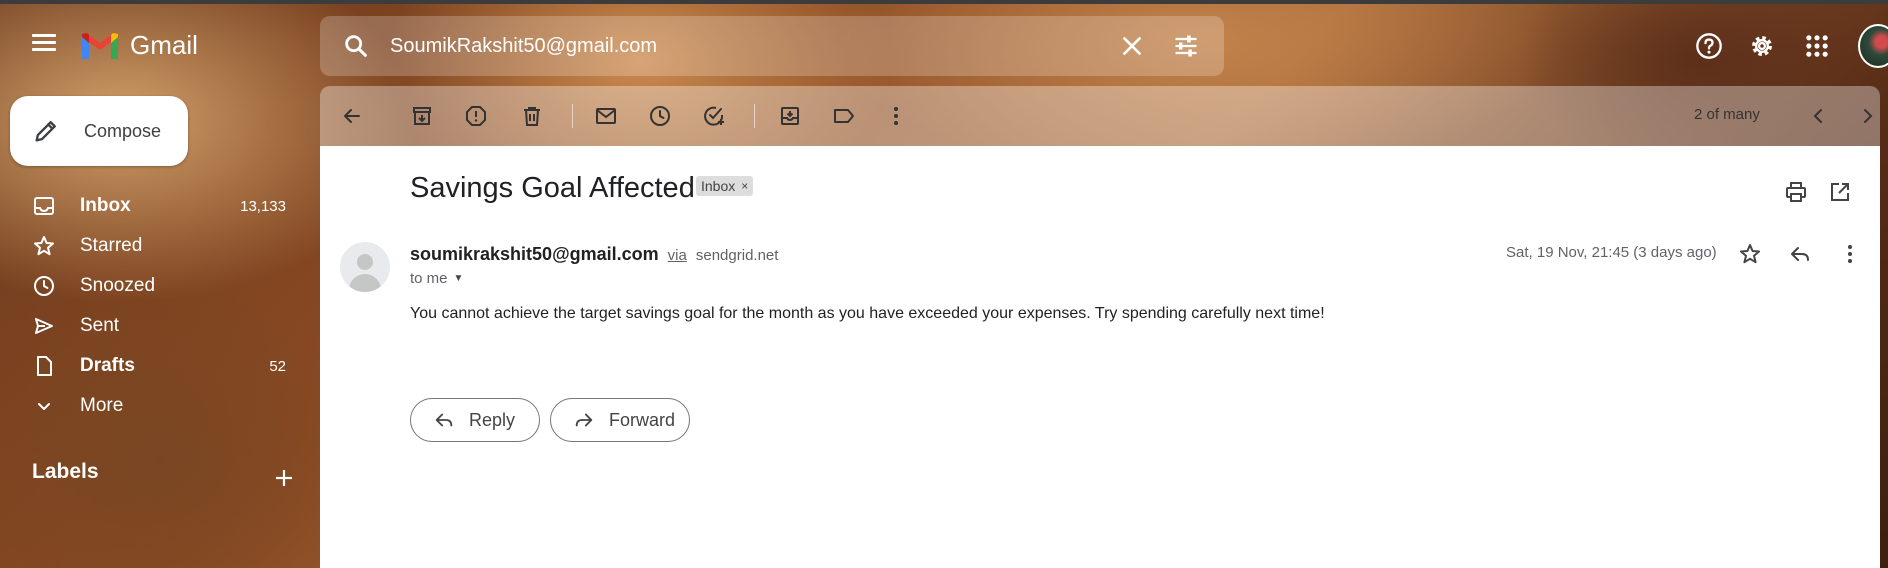  I want to click on labels-button, so click(844, 116).